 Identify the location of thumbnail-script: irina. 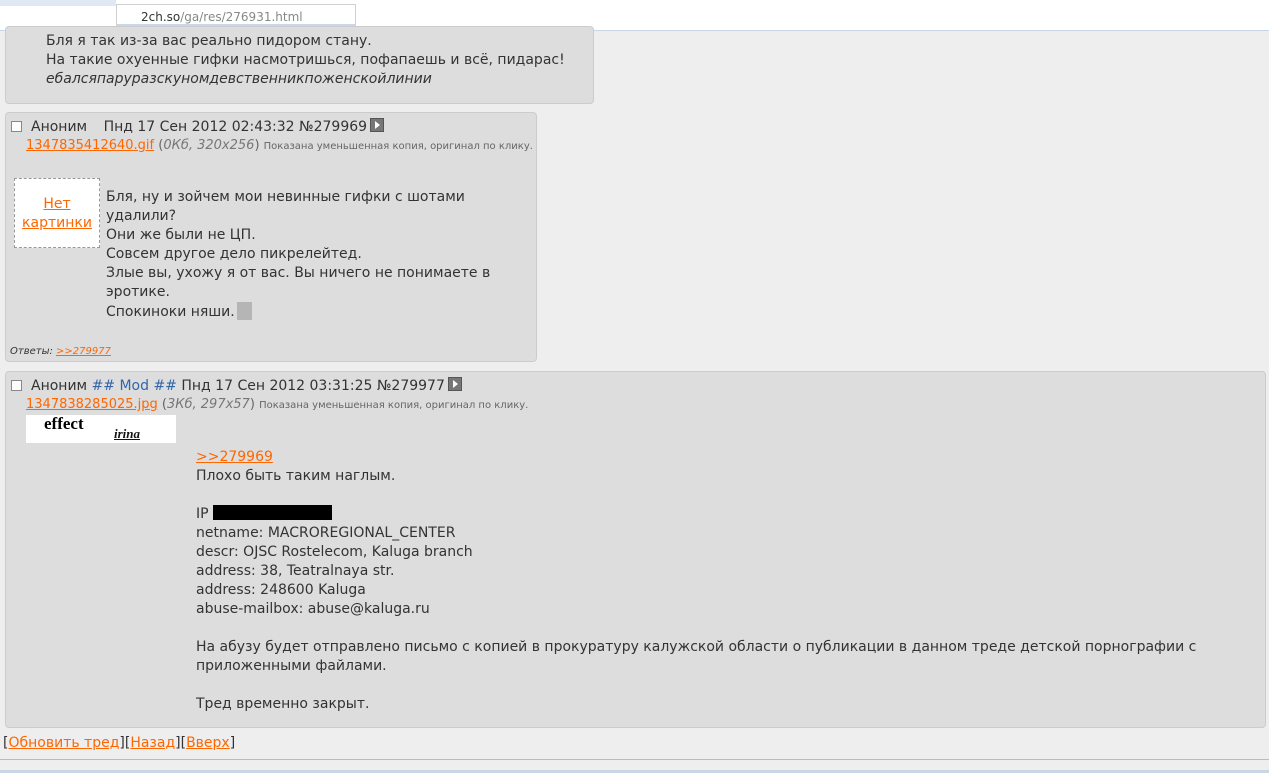
(127, 433).